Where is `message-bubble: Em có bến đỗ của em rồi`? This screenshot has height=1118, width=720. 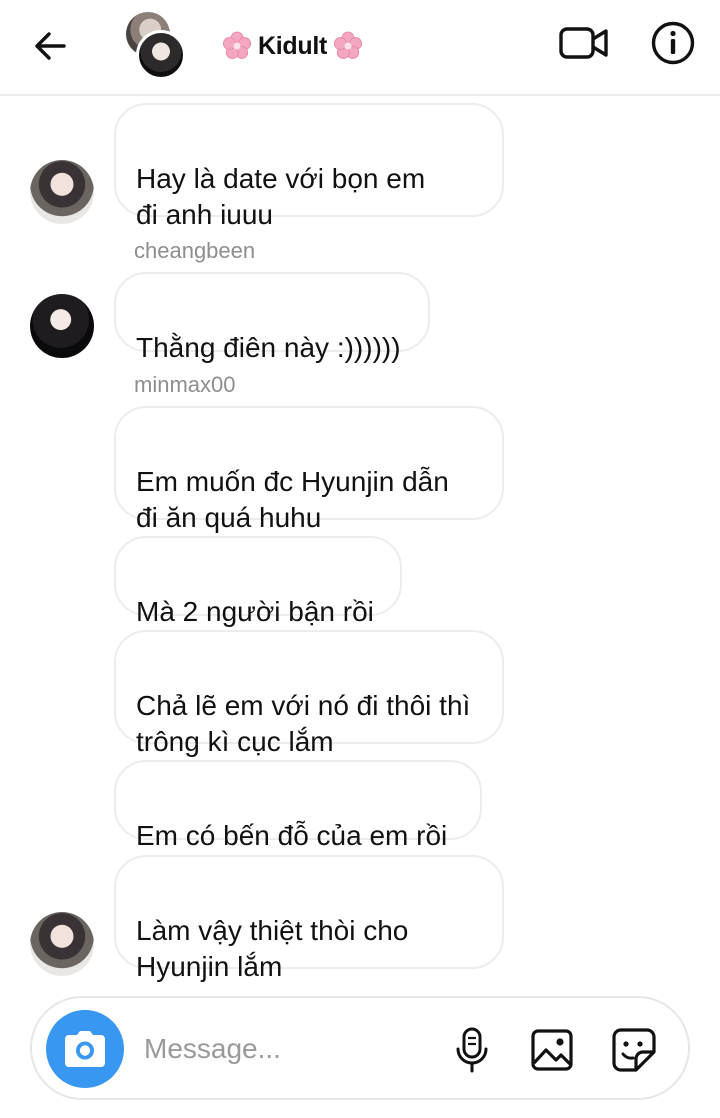 message-bubble: Em có bến đỗ của em rồi is located at coordinates (298, 805).